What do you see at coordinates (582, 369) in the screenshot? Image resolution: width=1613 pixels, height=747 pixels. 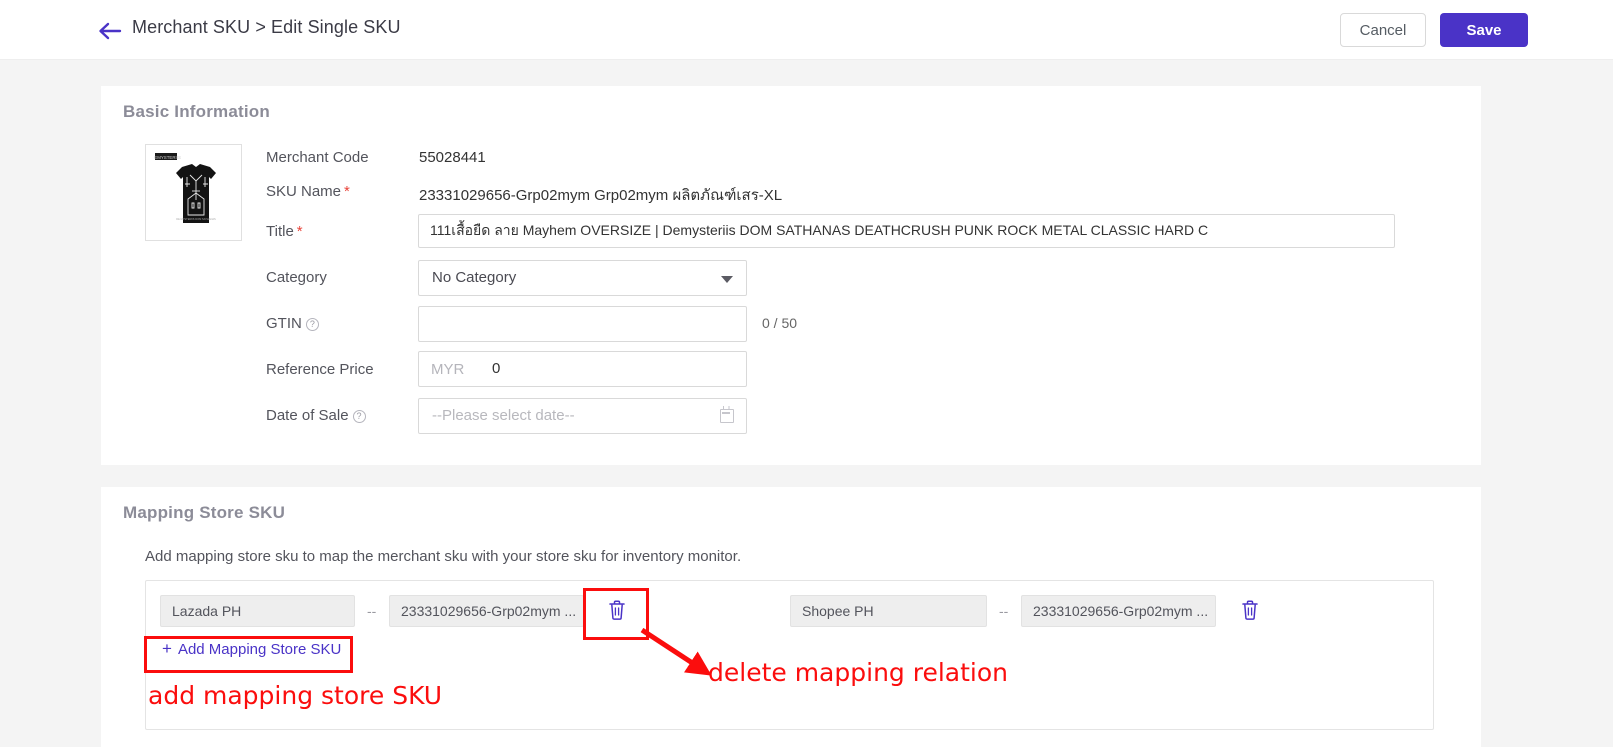 I see `reference-price-field: MYR 0` at bounding box center [582, 369].